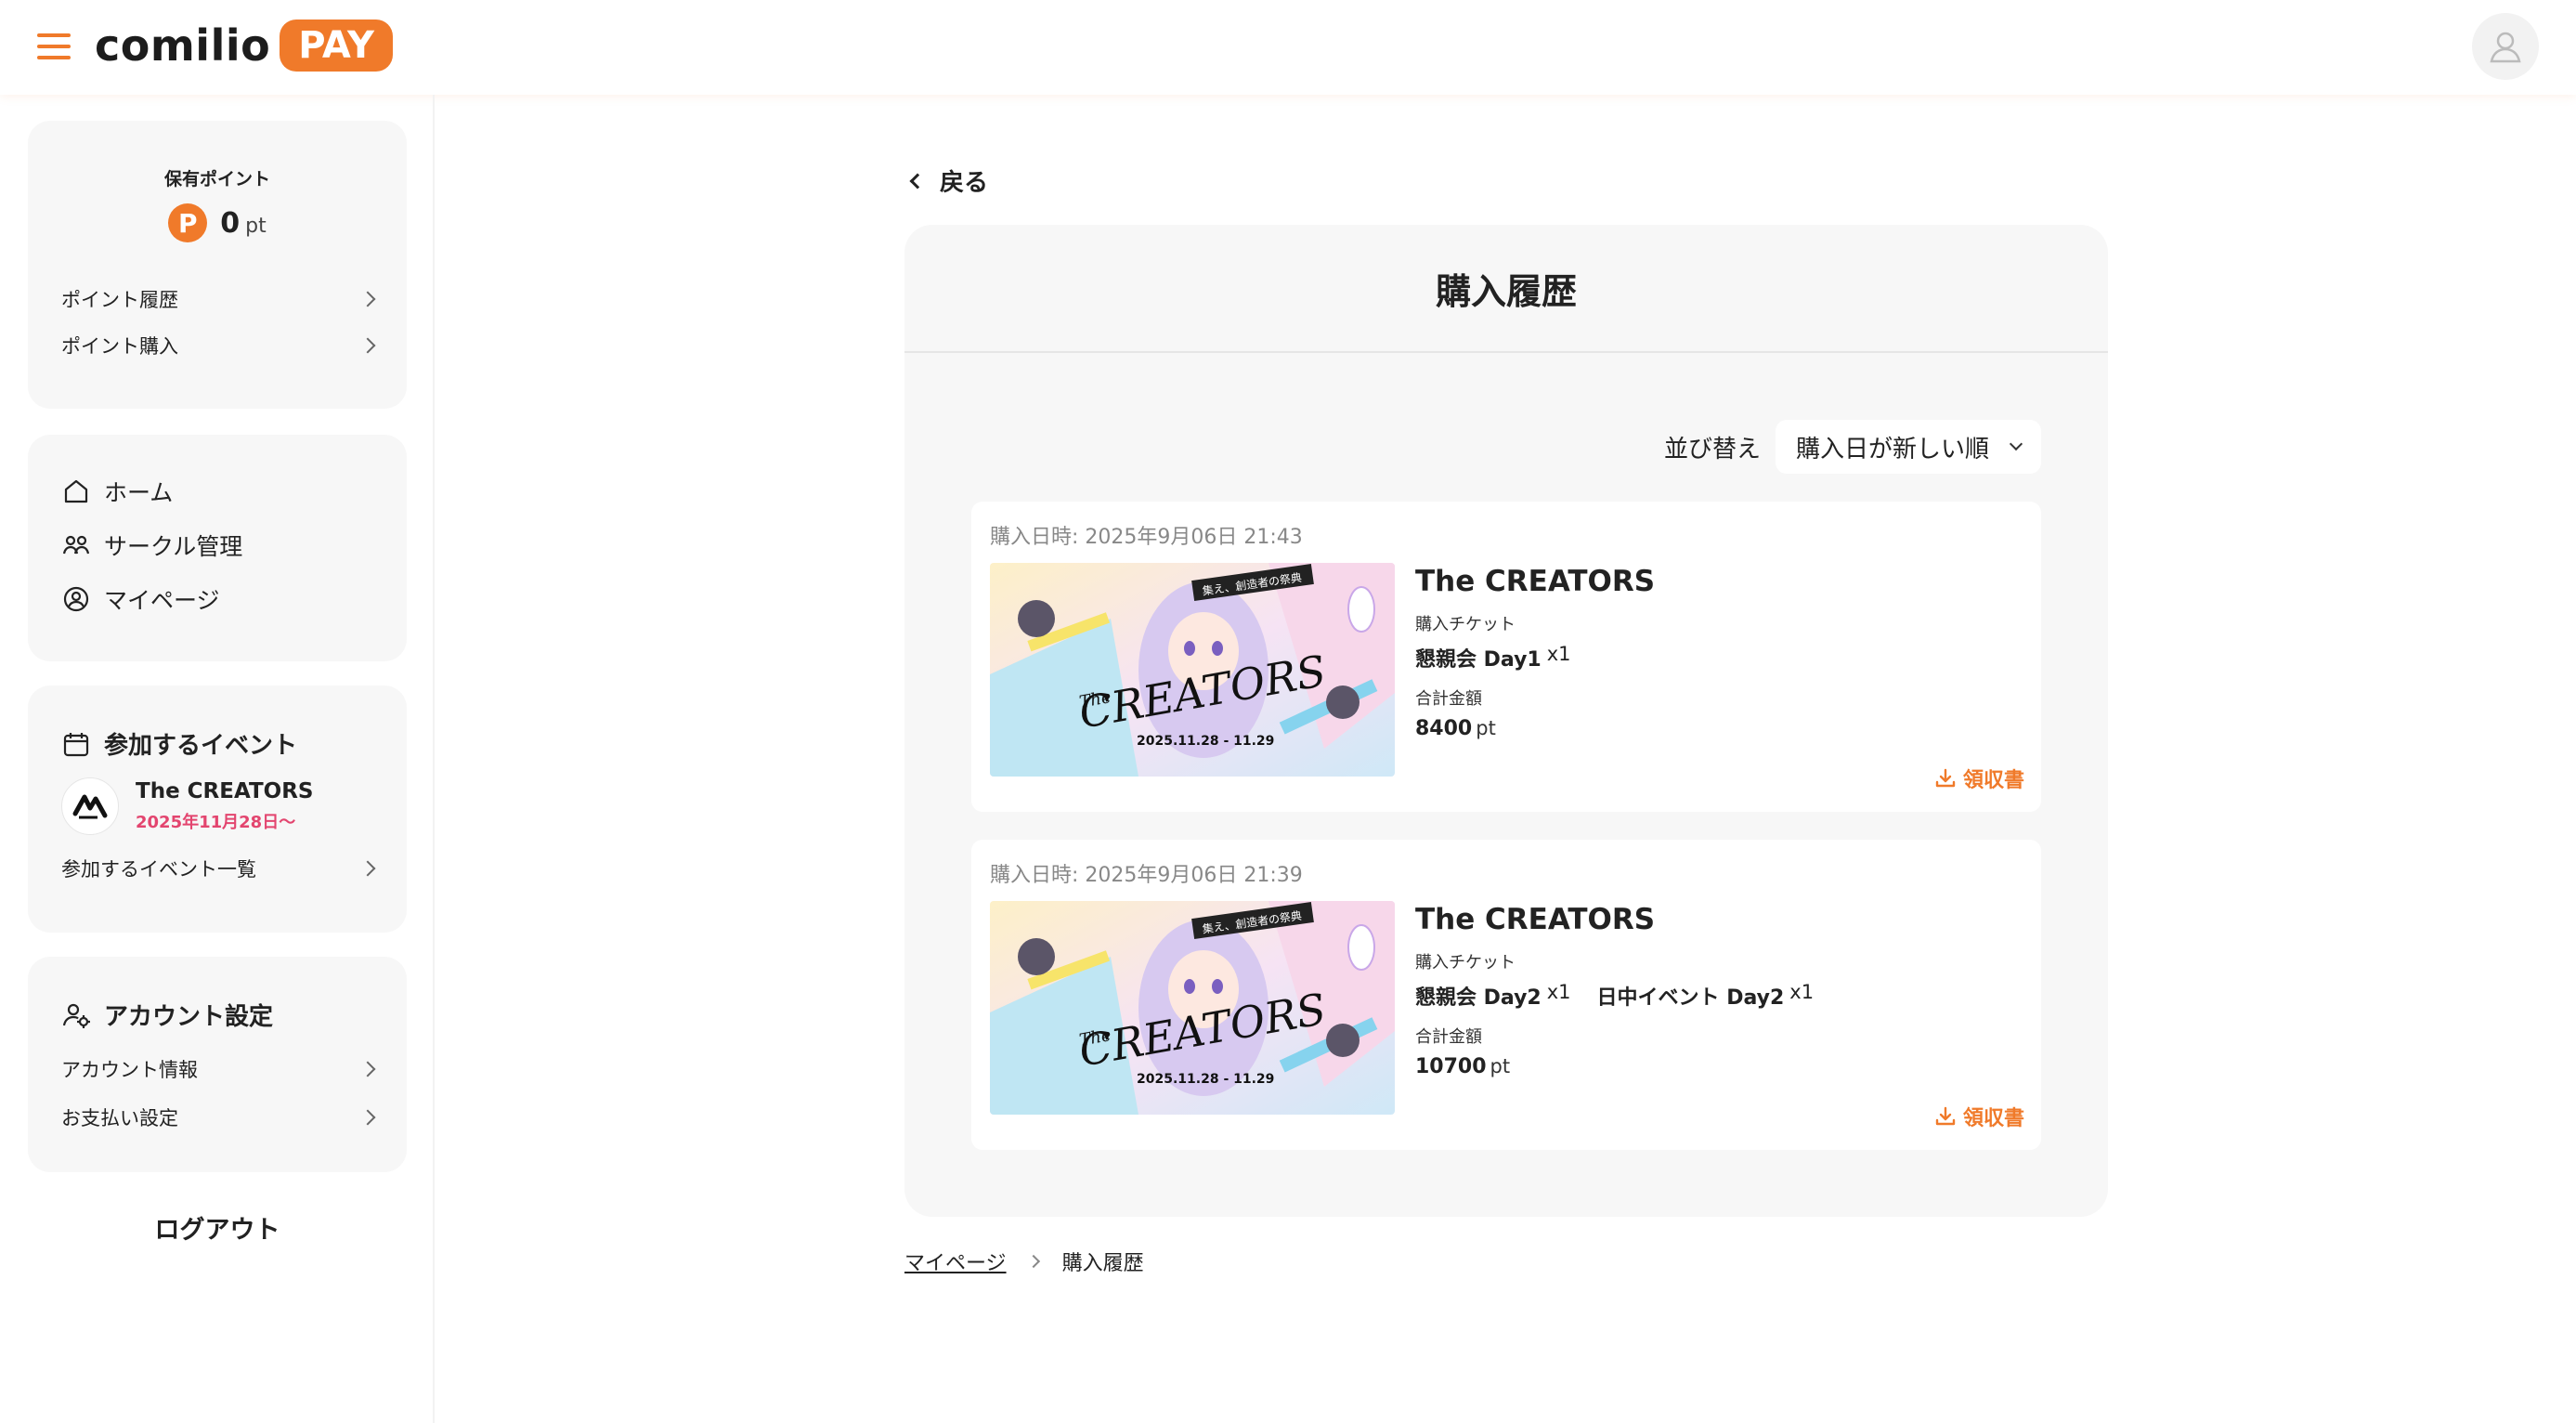 Image resolution: width=2576 pixels, height=1423 pixels. Describe the element at coordinates (217, 491) in the screenshot. I see `nav-home: ホーム` at that location.